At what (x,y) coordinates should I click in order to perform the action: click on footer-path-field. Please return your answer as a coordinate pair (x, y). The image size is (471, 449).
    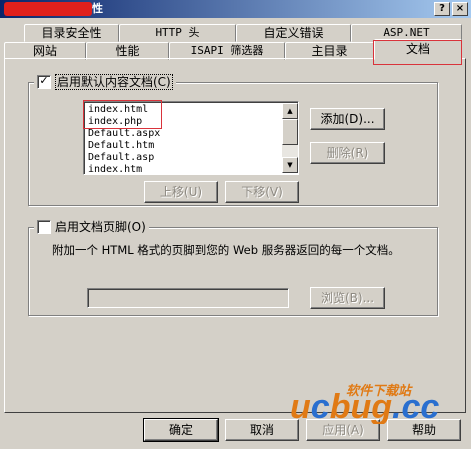
    Looking at the image, I should click on (188, 298).